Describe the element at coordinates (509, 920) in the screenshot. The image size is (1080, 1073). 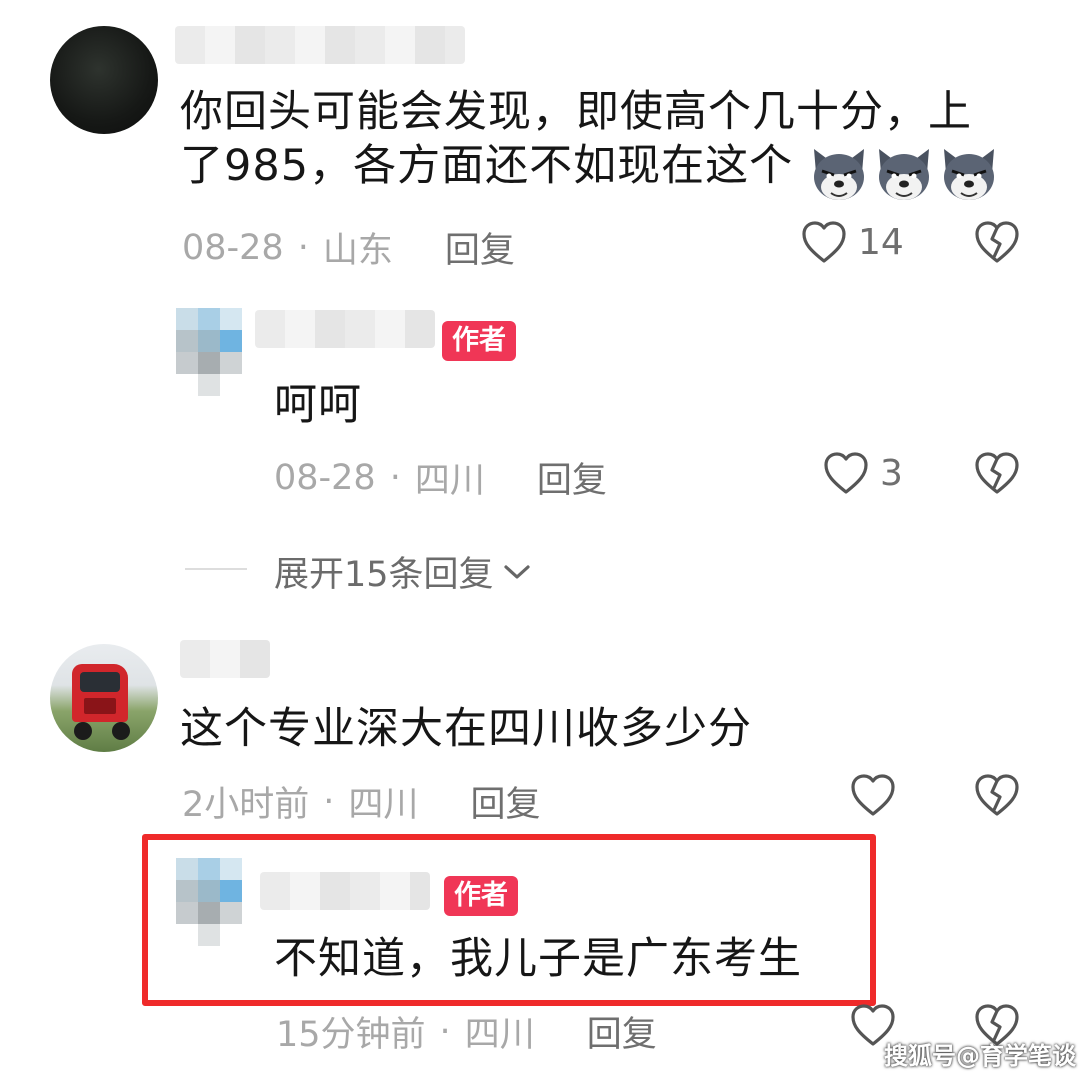
I see `highlight-box` at that location.